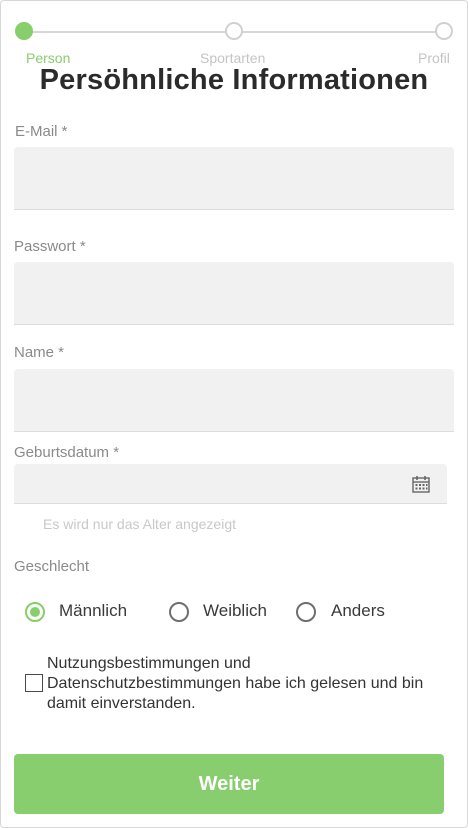 The image size is (468, 828). Describe the element at coordinates (67, 452) in the screenshot. I see `birthdate-label: Geburtsdatum *` at that location.